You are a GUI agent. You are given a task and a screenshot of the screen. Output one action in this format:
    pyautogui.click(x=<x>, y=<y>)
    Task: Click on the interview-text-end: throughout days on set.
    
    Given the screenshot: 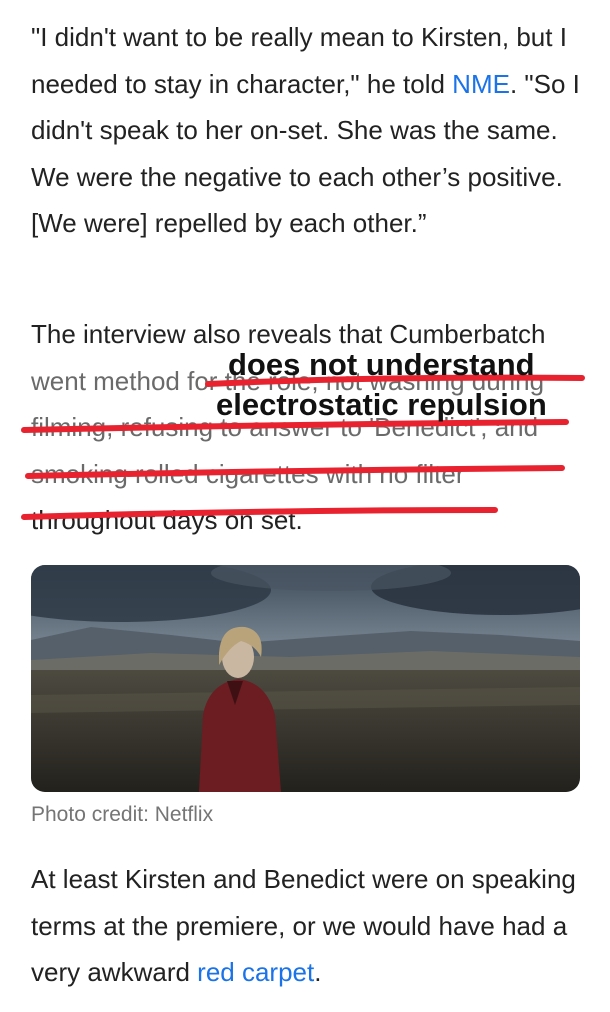 What is the action you would take?
    pyautogui.click(x=167, y=520)
    